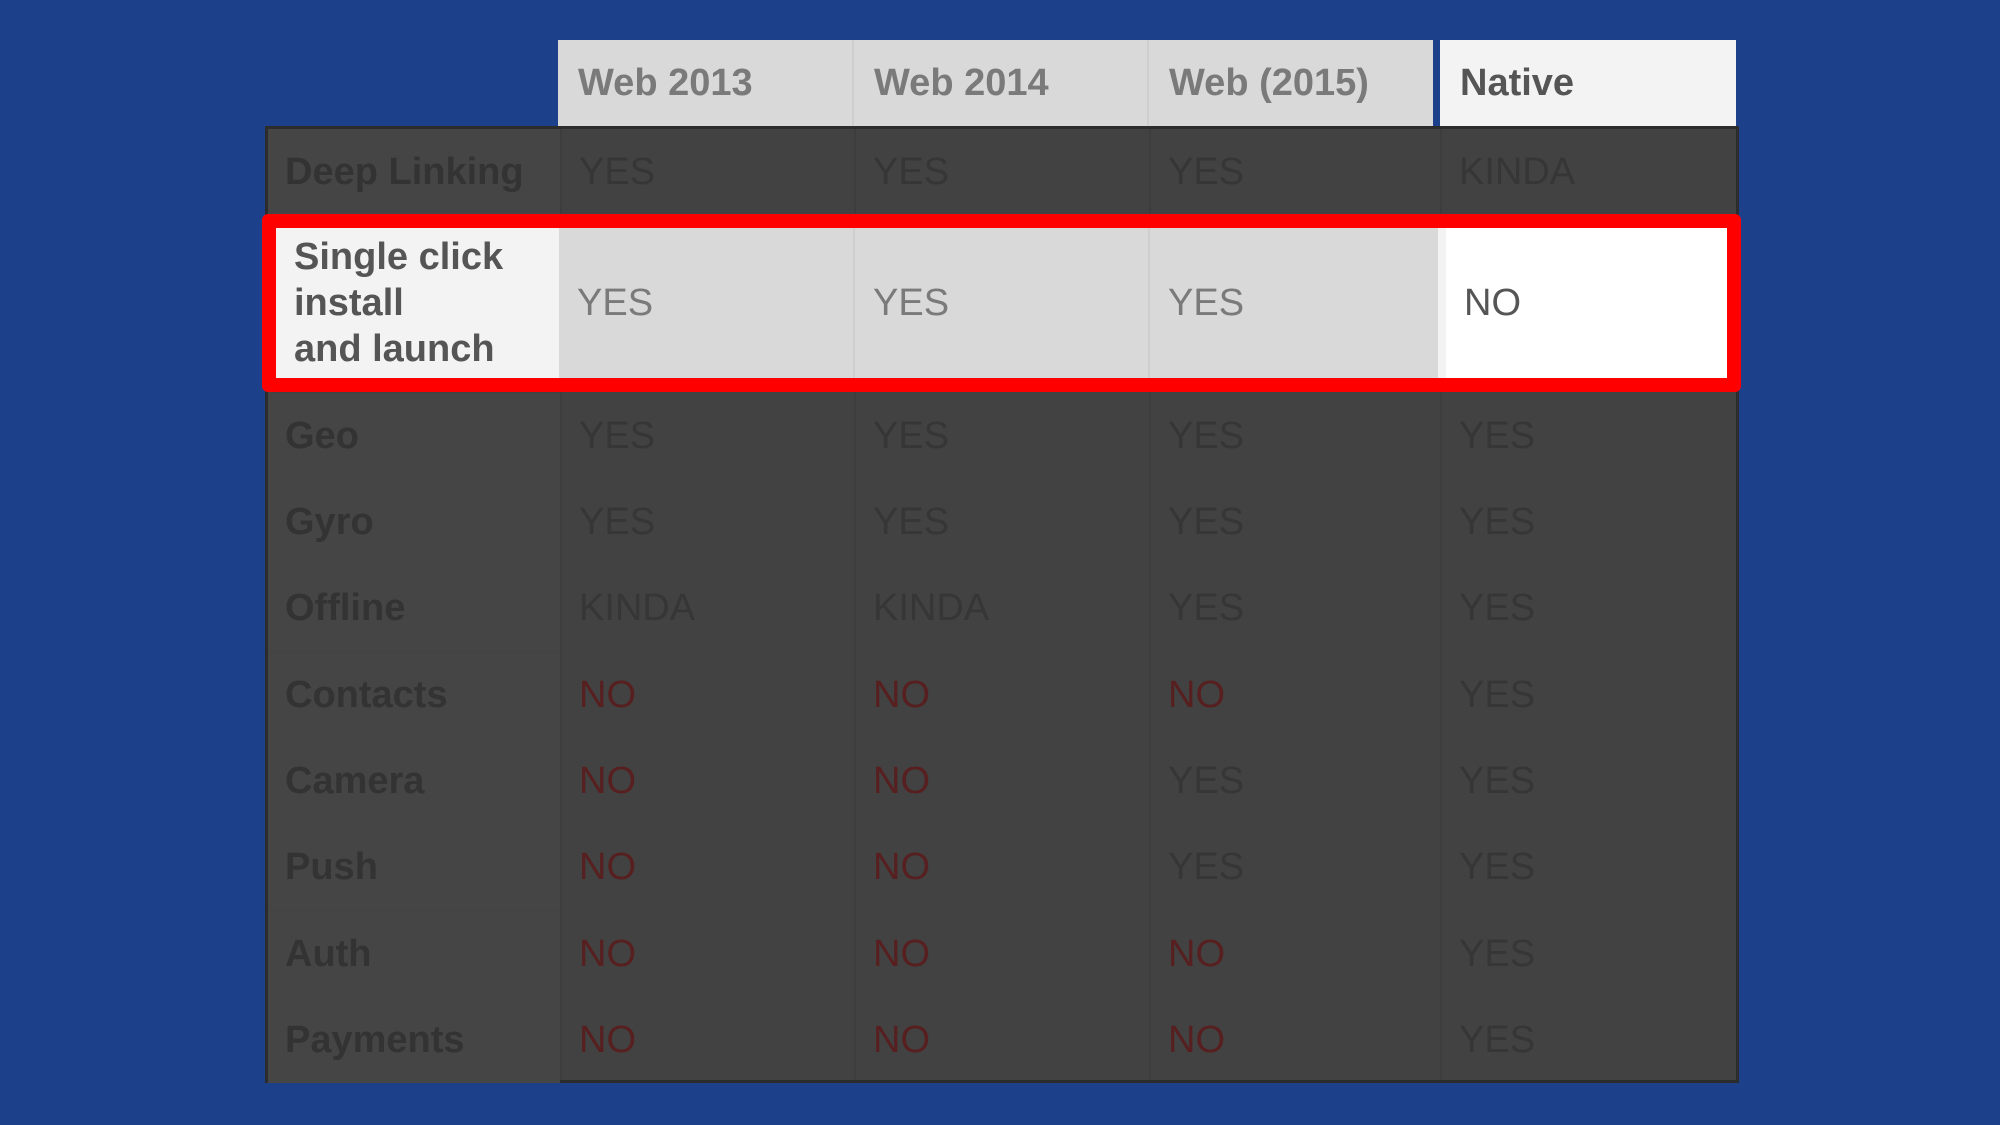 This screenshot has height=1125, width=2000. Describe the element at coordinates (1290, 83) in the screenshot. I see `header-web-2015: Web (2015)` at that location.